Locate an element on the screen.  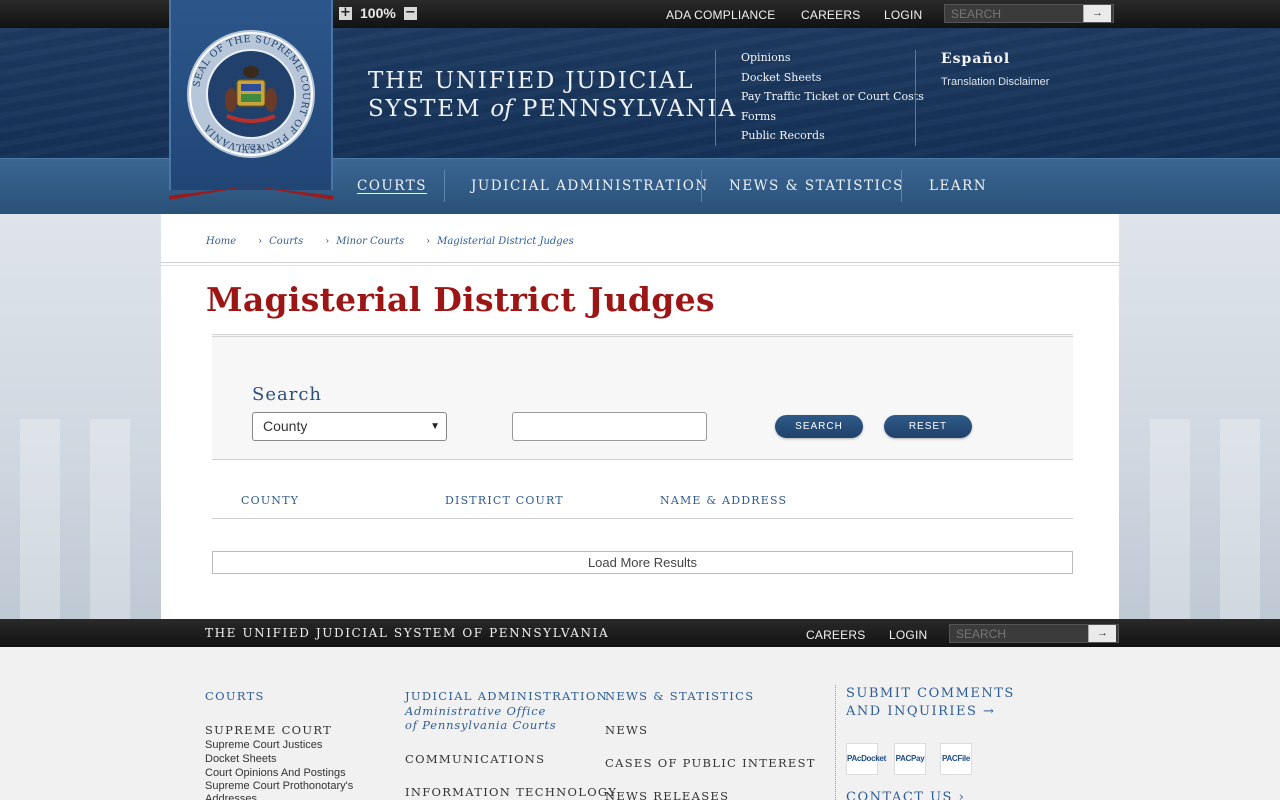
breadcrumb-minor-courts: Minor Courts is located at coordinates (370, 241).